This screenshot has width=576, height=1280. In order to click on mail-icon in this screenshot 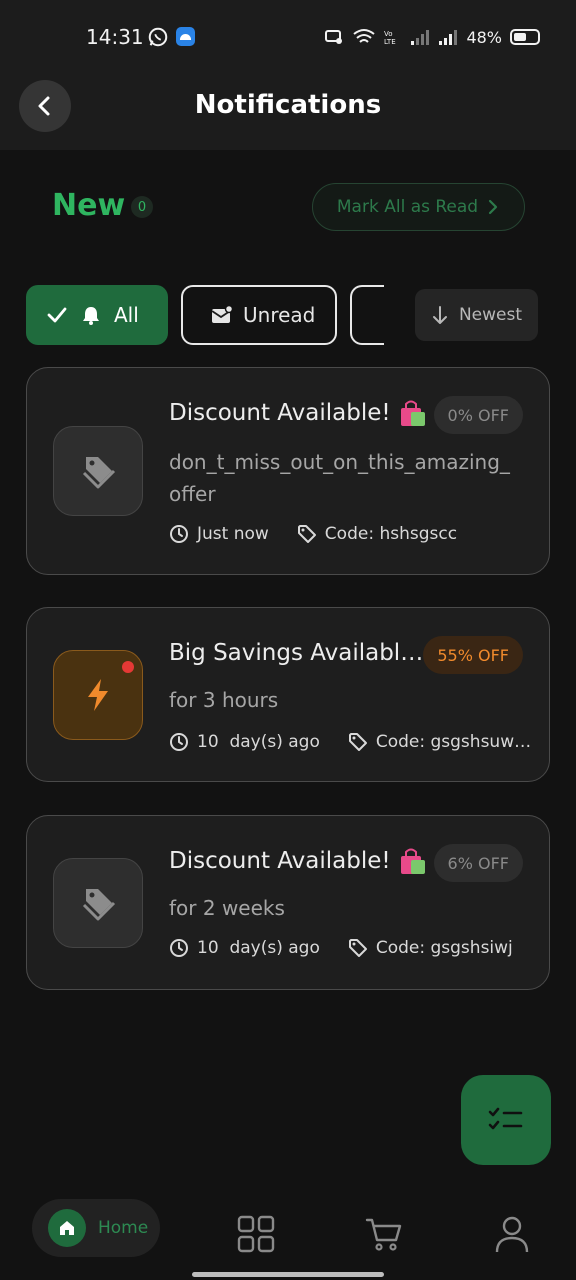, I will do `click(222, 314)`.